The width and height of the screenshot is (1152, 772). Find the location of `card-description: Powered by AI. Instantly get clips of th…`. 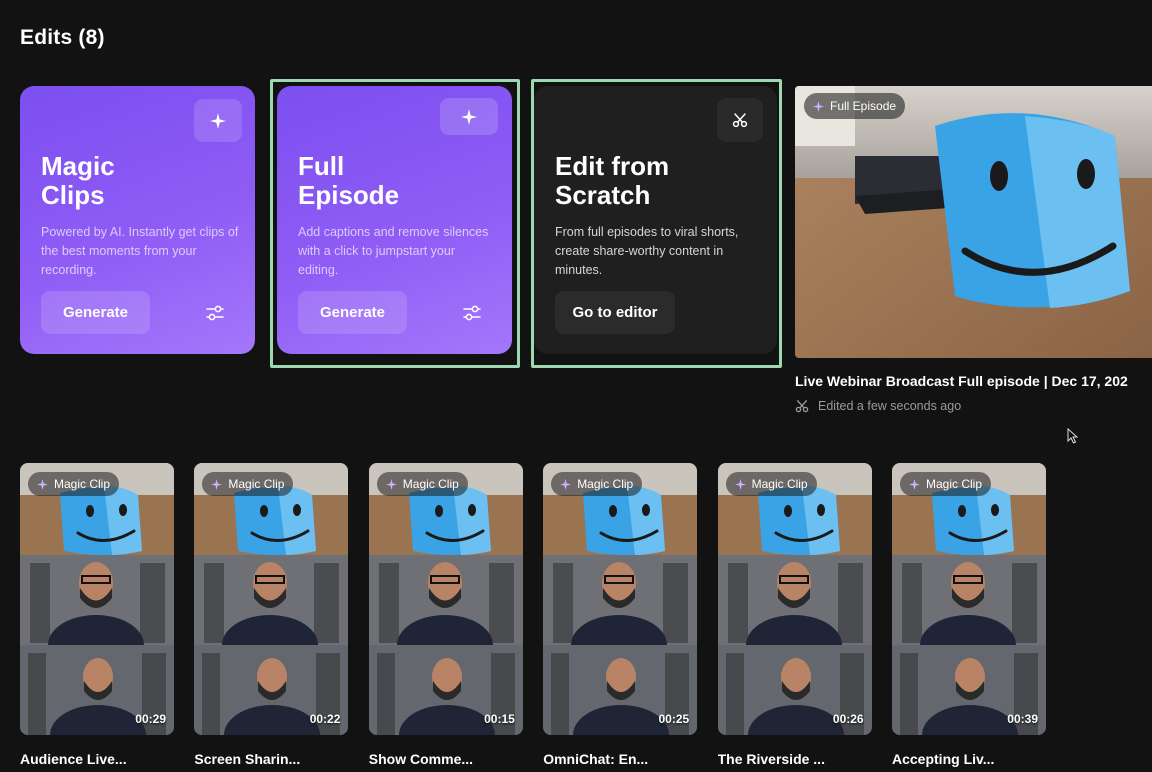

card-description: Powered by AI. Instantly get clips of th… is located at coordinates (140, 251).